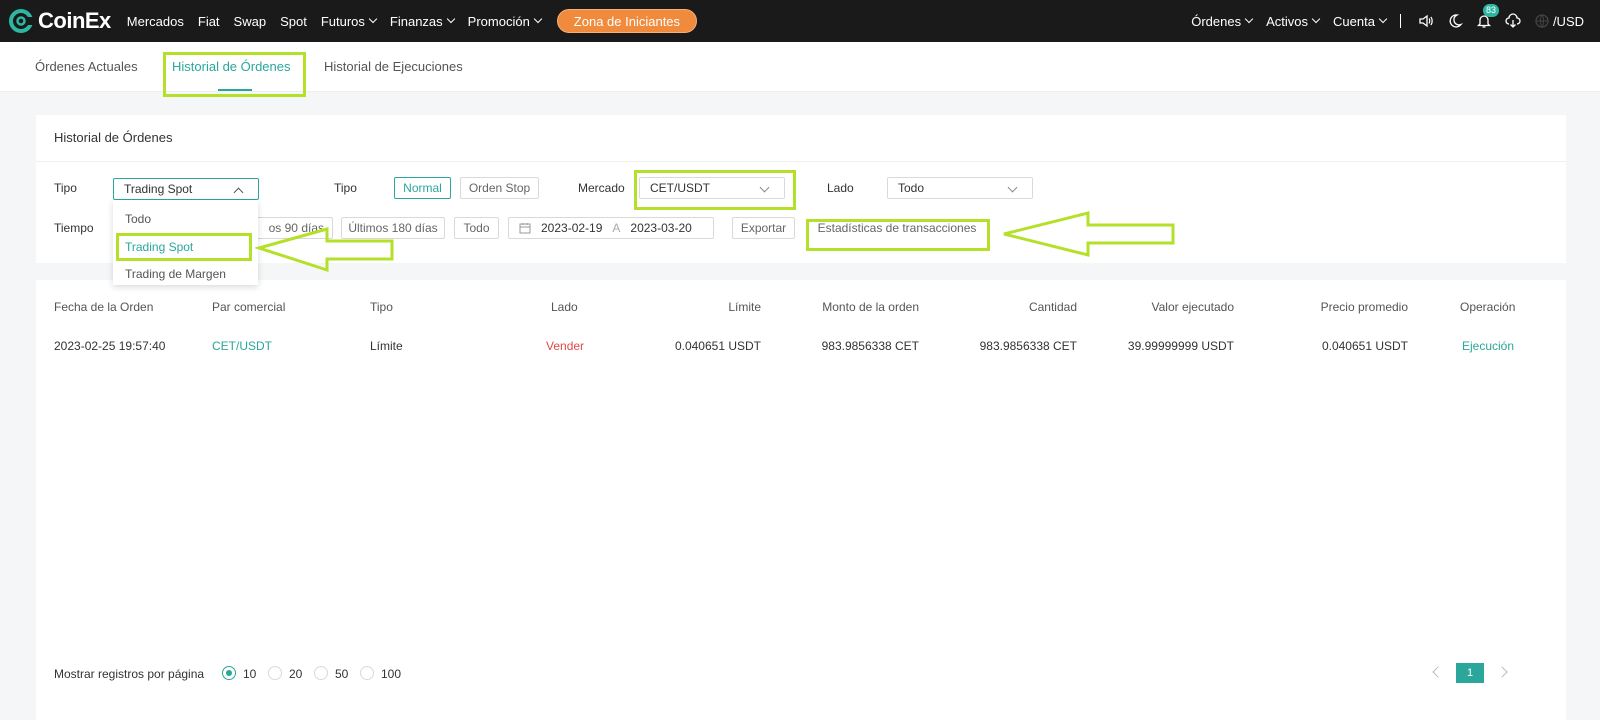  What do you see at coordinates (1287, 21) in the screenshot?
I see `nav-activos-label: Activos` at bounding box center [1287, 21].